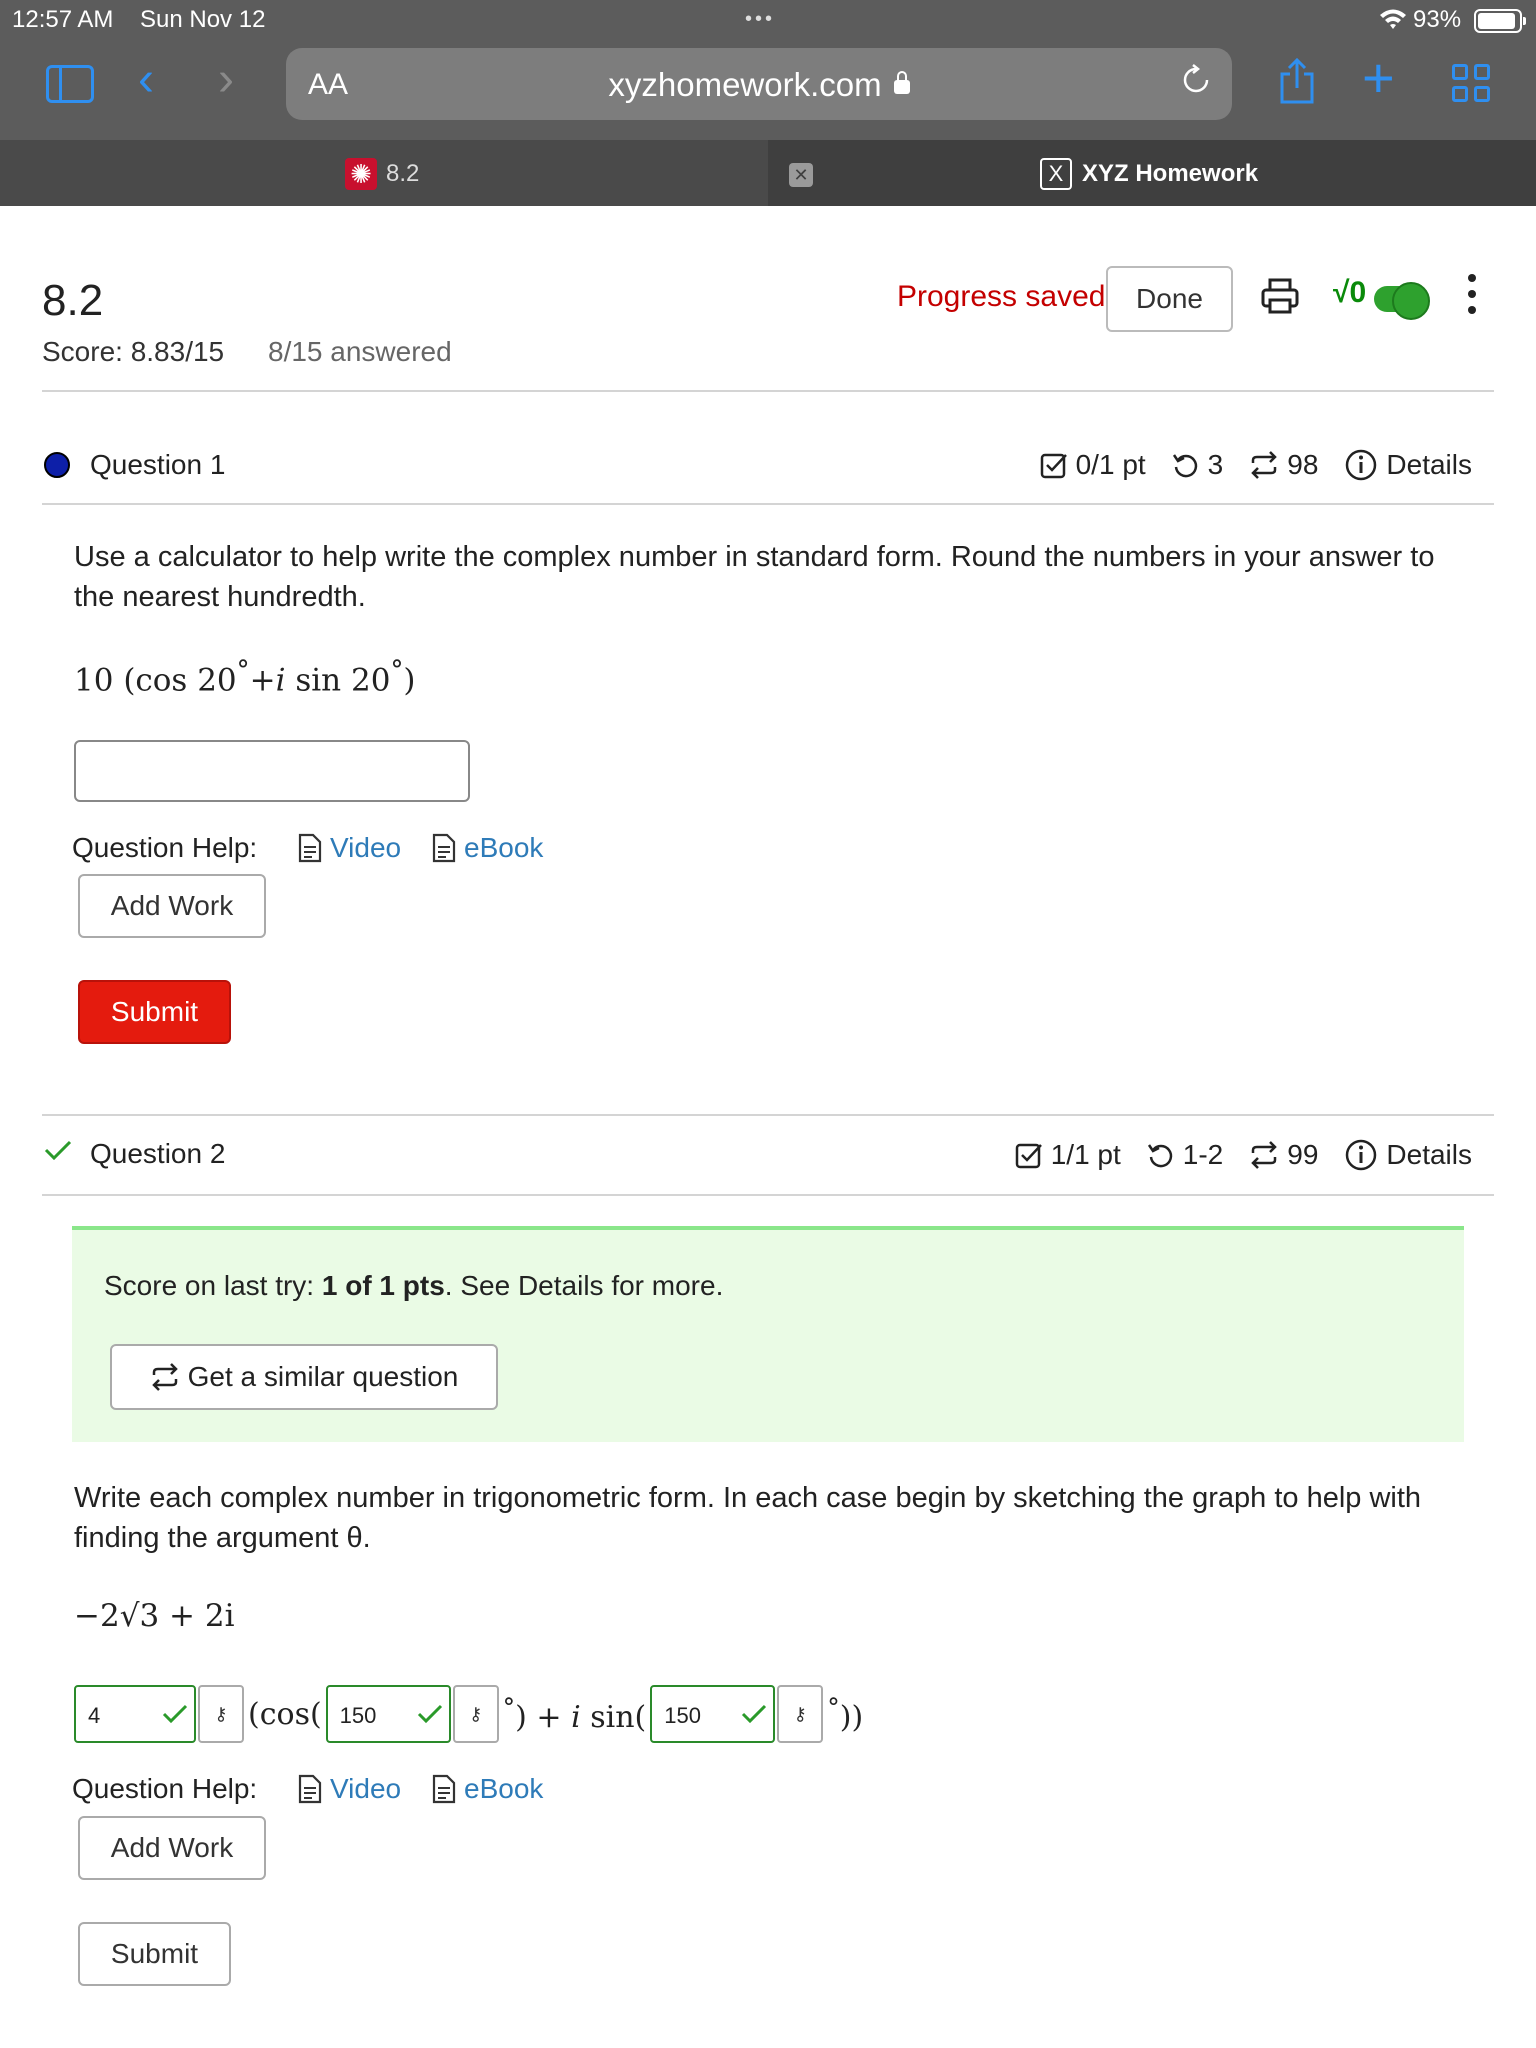 The height and width of the screenshot is (2048, 1536). What do you see at coordinates (1393, 19) in the screenshot?
I see `wifi-icon` at bounding box center [1393, 19].